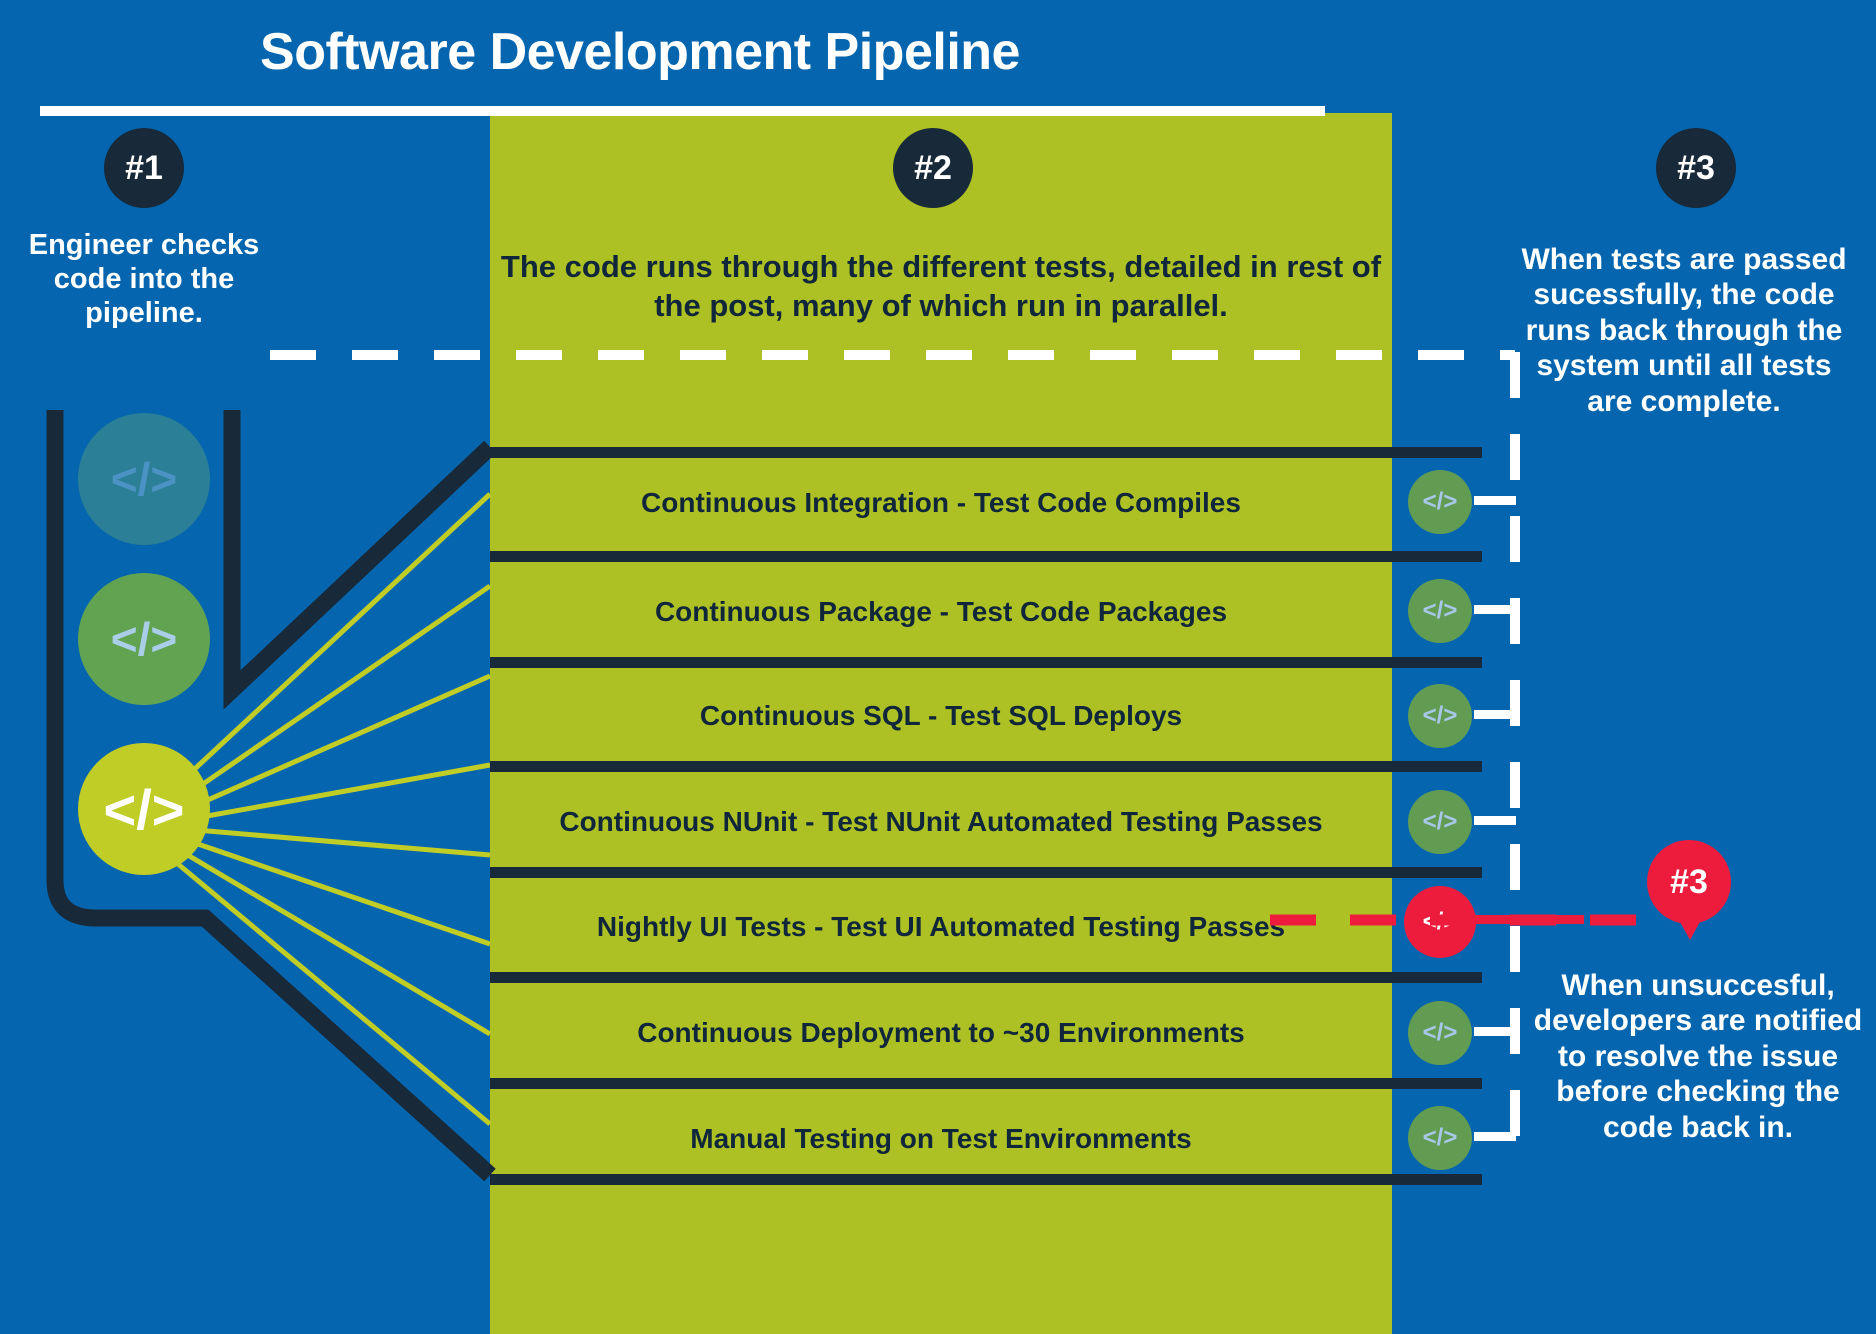  What do you see at coordinates (682, 111) in the screenshot?
I see `title-divider` at bounding box center [682, 111].